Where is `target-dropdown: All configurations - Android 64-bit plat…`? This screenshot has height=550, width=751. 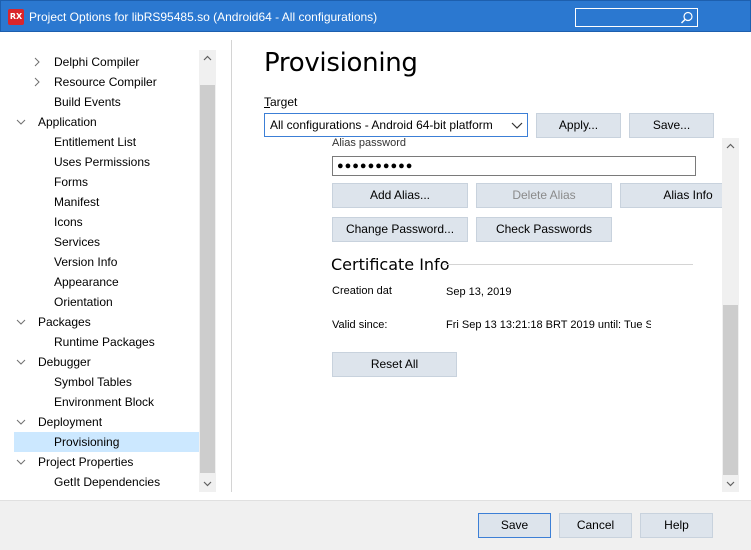 target-dropdown: All configurations - Android 64-bit plat… is located at coordinates (396, 125).